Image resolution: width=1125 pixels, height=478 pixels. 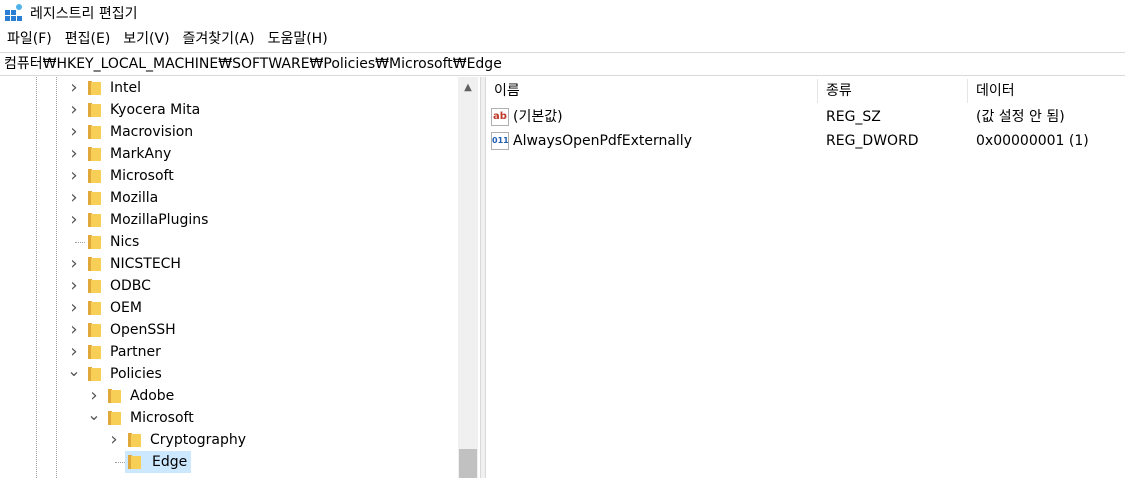 What do you see at coordinates (805, 117) in the screenshot?
I see `value-row: ab (기본값) REG_SZ (값 설정 안 됨)` at bounding box center [805, 117].